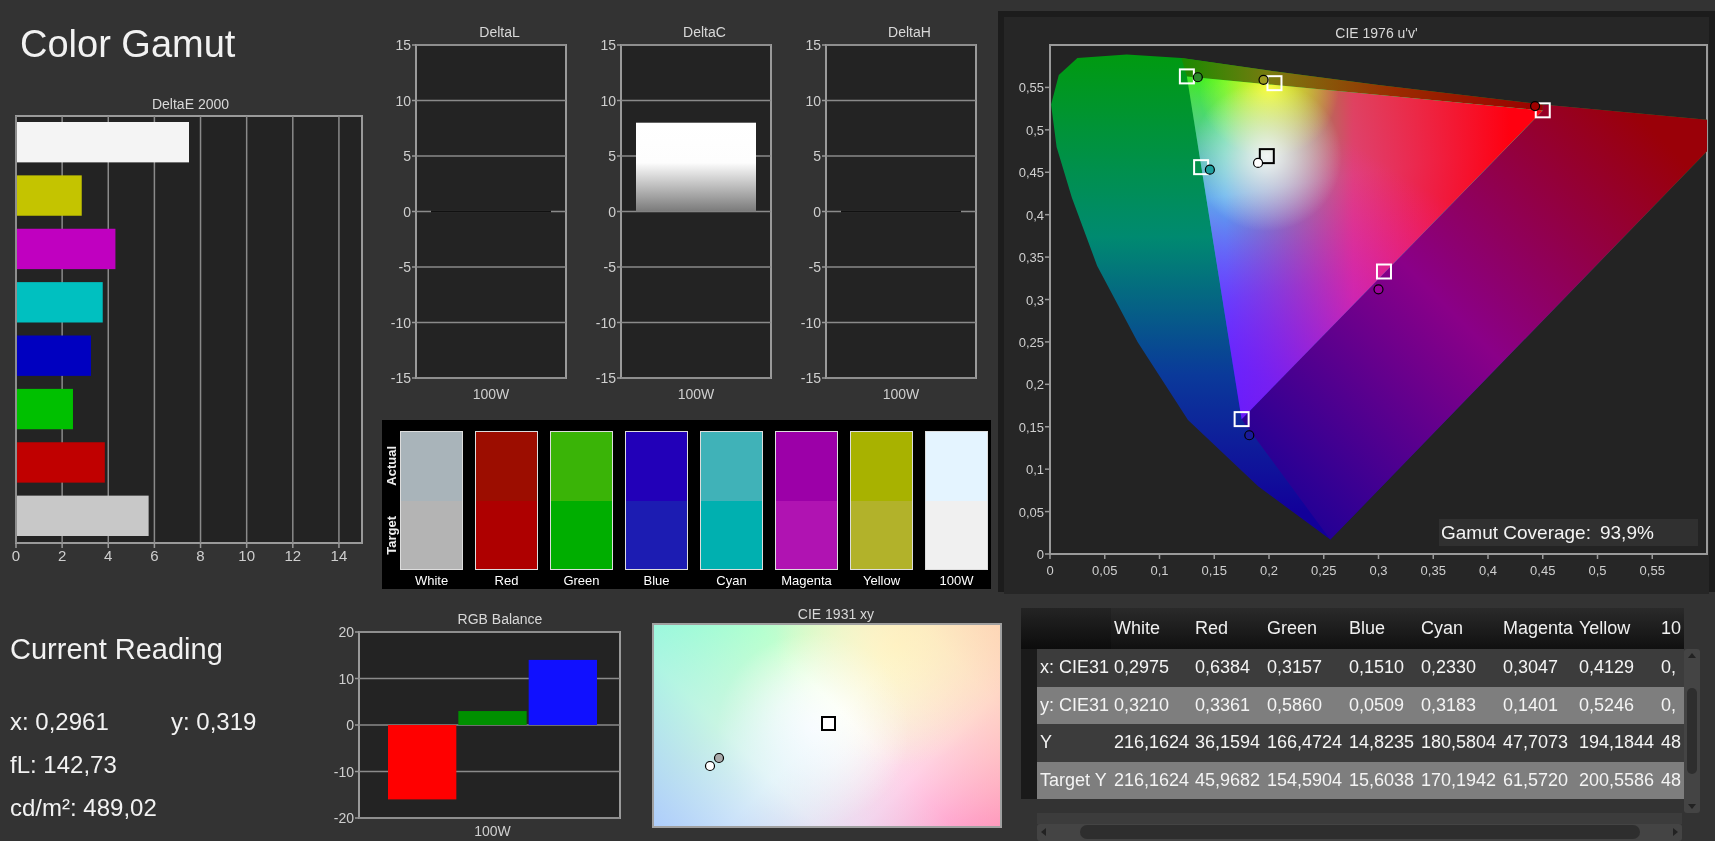 The height and width of the screenshot is (841, 1715). What do you see at coordinates (1382, 780) in the screenshot?
I see `table-cell: 15,6038` at bounding box center [1382, 780].